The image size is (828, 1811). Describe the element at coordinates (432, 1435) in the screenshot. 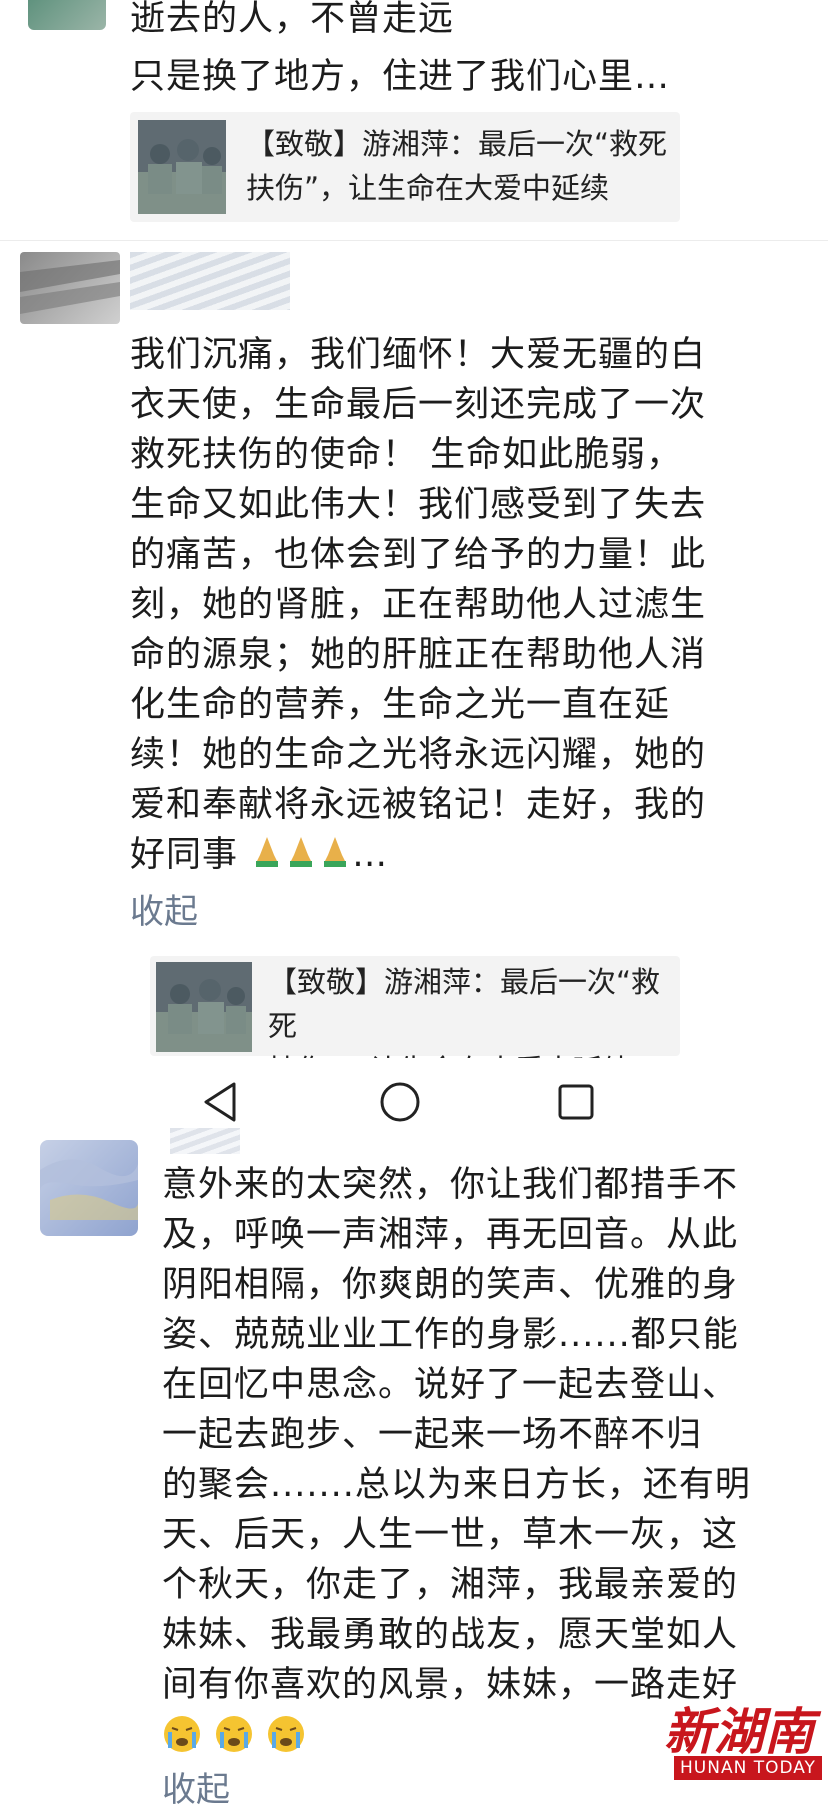

I see `comment-line: 一起去跑步、一起来一场不醉不归` at that location.